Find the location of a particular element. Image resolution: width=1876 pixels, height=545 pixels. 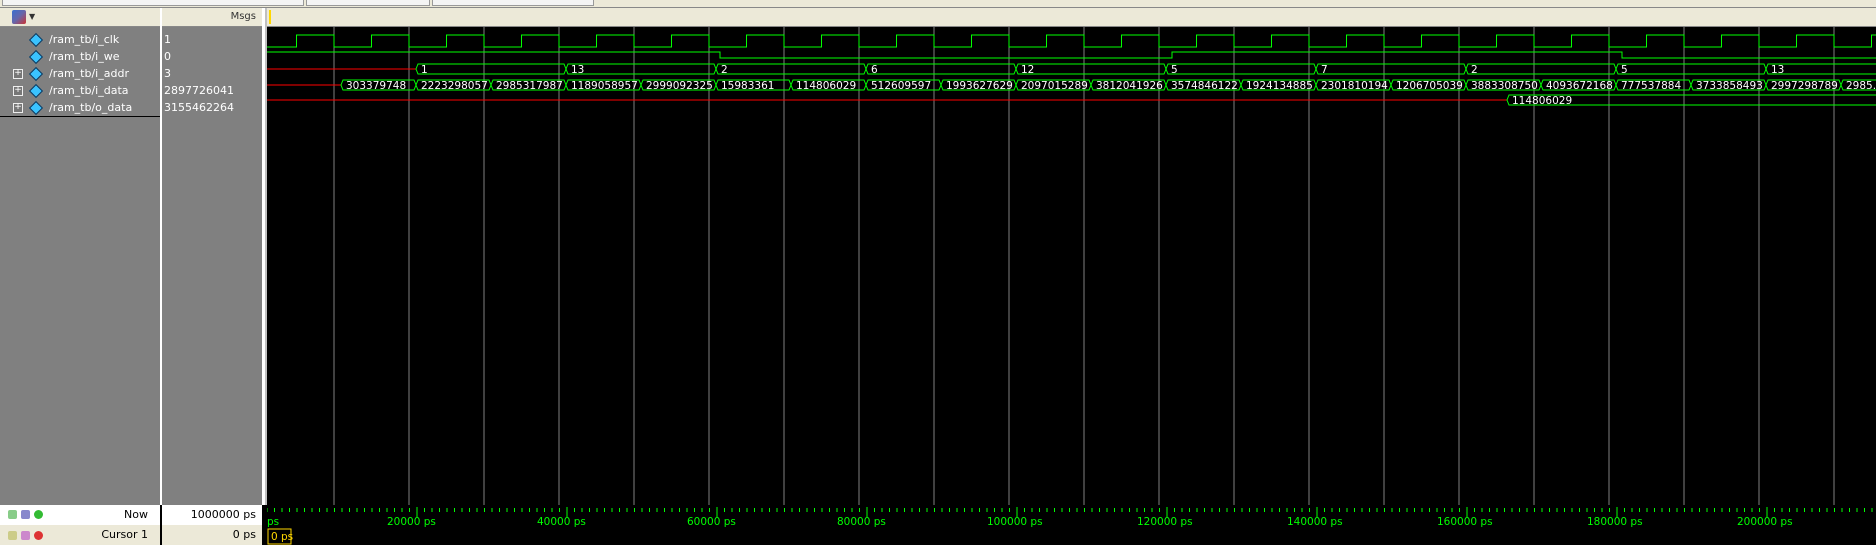

data-label: 114806029 is located at coordinates (826, 86).